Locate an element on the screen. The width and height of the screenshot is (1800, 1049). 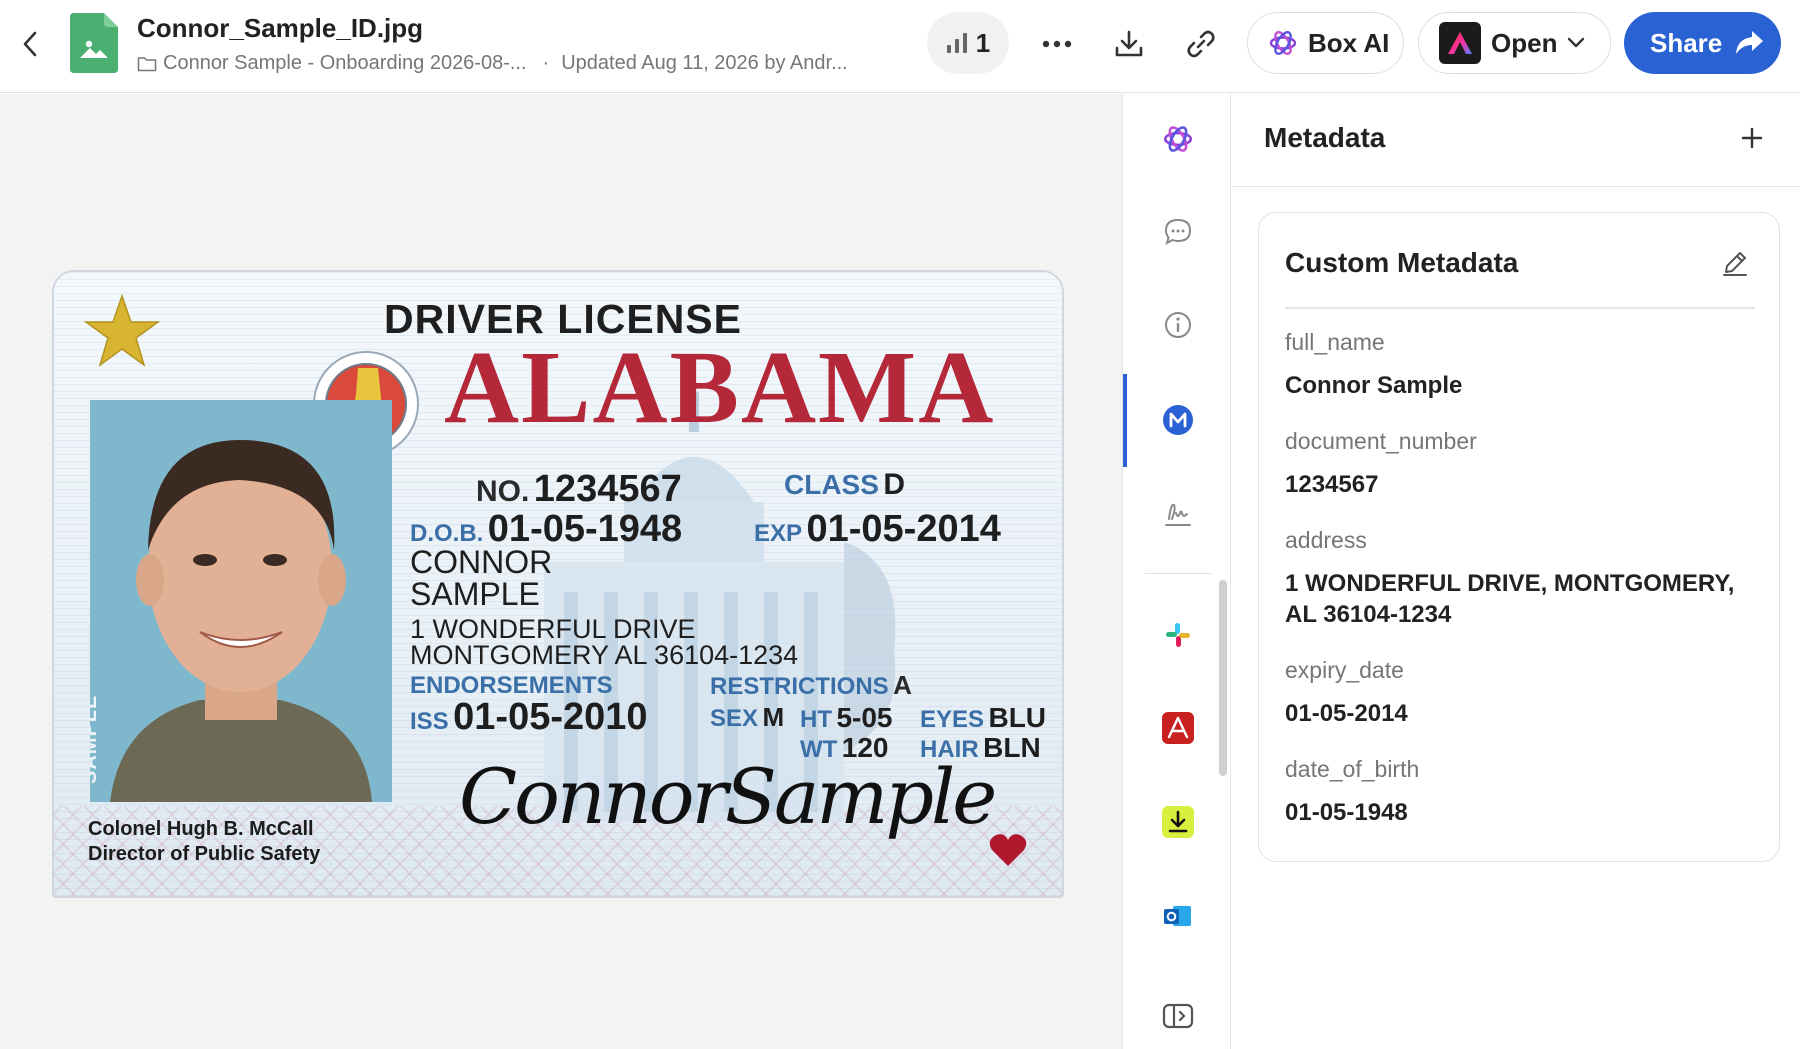
open-with-button: Open is located at coordinates (1514, 43).